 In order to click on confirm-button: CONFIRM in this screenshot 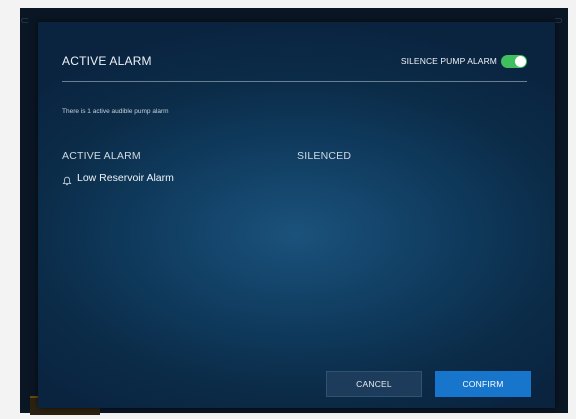, I will do `click(483, 384)`.